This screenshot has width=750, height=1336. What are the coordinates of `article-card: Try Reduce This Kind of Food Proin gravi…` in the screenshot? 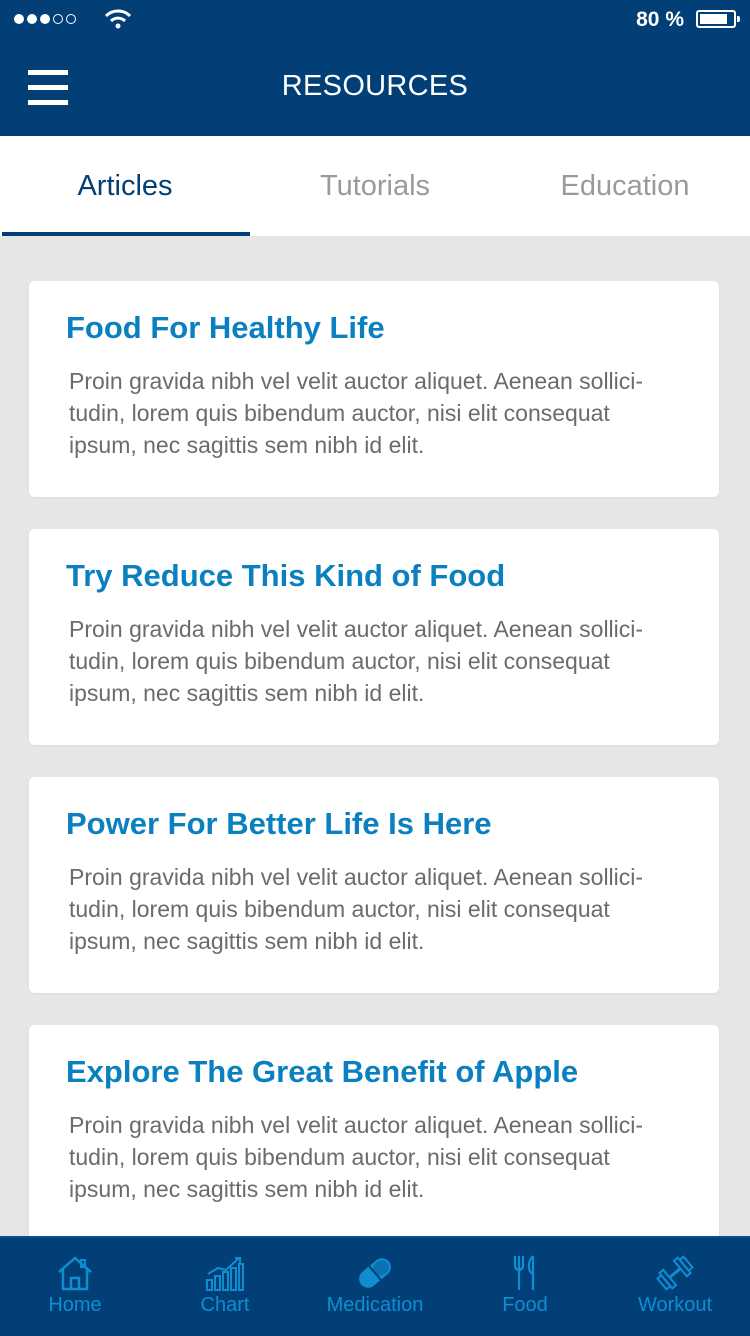 It's located at (374, 637).